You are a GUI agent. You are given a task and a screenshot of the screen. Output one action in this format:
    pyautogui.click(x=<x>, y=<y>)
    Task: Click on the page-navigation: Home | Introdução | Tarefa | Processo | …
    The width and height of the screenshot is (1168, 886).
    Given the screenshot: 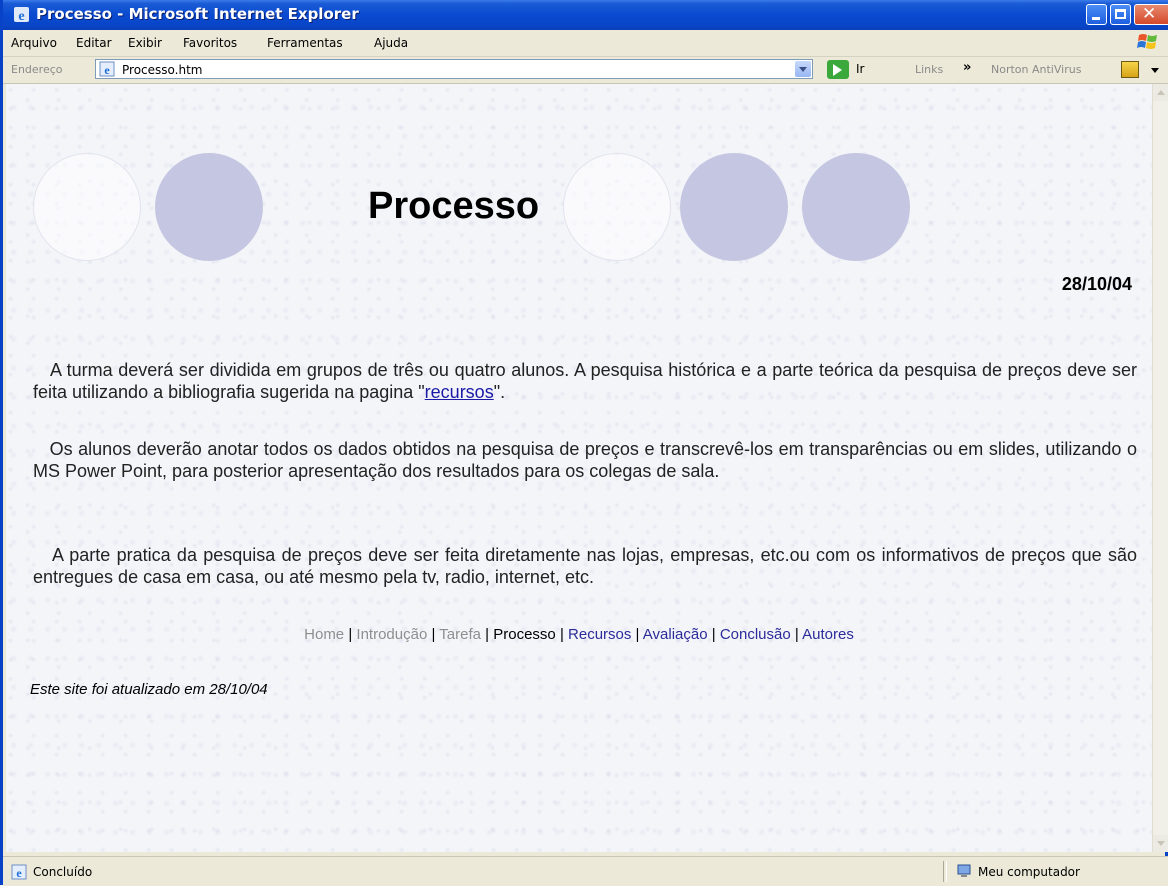 What is the action you would take?
    pyautogui.click(x=579, y=634)
    